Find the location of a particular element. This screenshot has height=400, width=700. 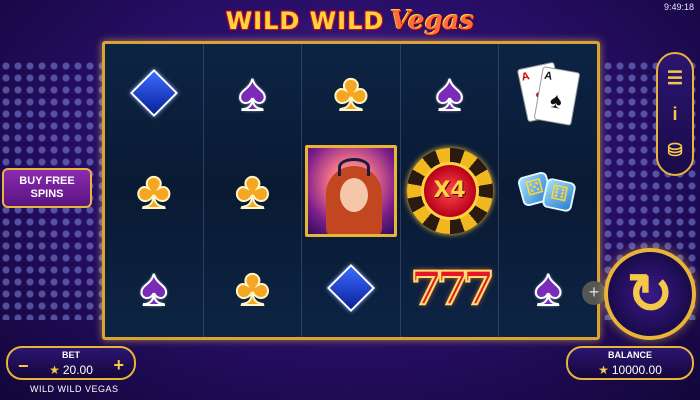

reel-cell: A♥ A♠ is located at coordinates (548, 93).